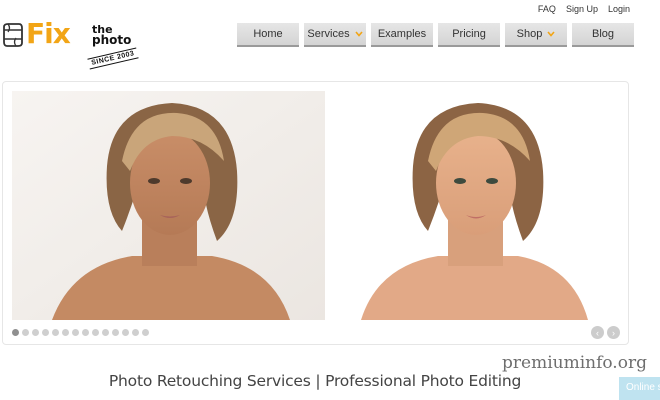 This screenshot has height=400, width=660. I want to click on top-links: FAQ Sign Up Login, so click(584, 9).